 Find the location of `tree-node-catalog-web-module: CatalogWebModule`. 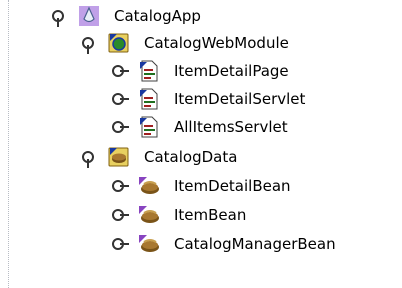

tree-node-catalog-web-module: CatalogWebModule is located at coordinates (201, 43).